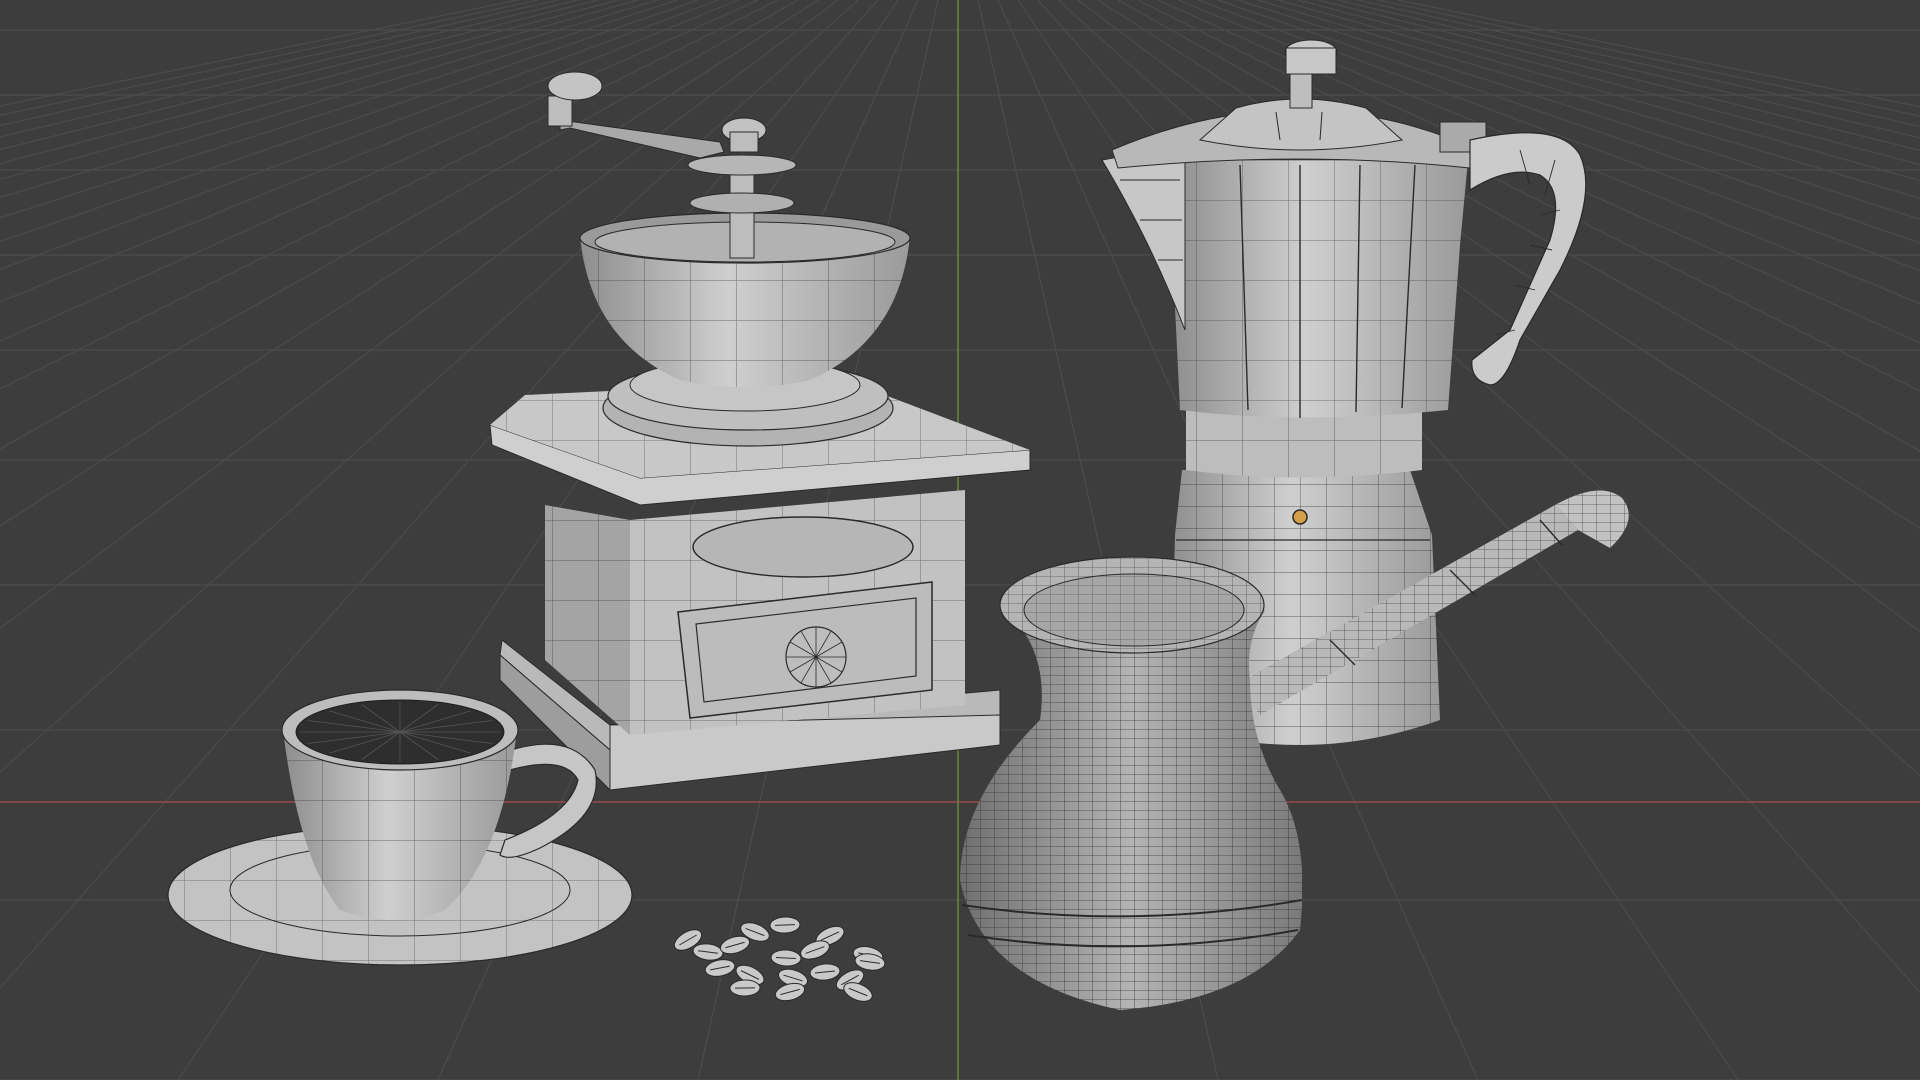 The image size is (1920, 1080). What do you see at coordinates (778, 960) in the screenshot?
I see `coffee-beans` at bounding box center [778, 960].